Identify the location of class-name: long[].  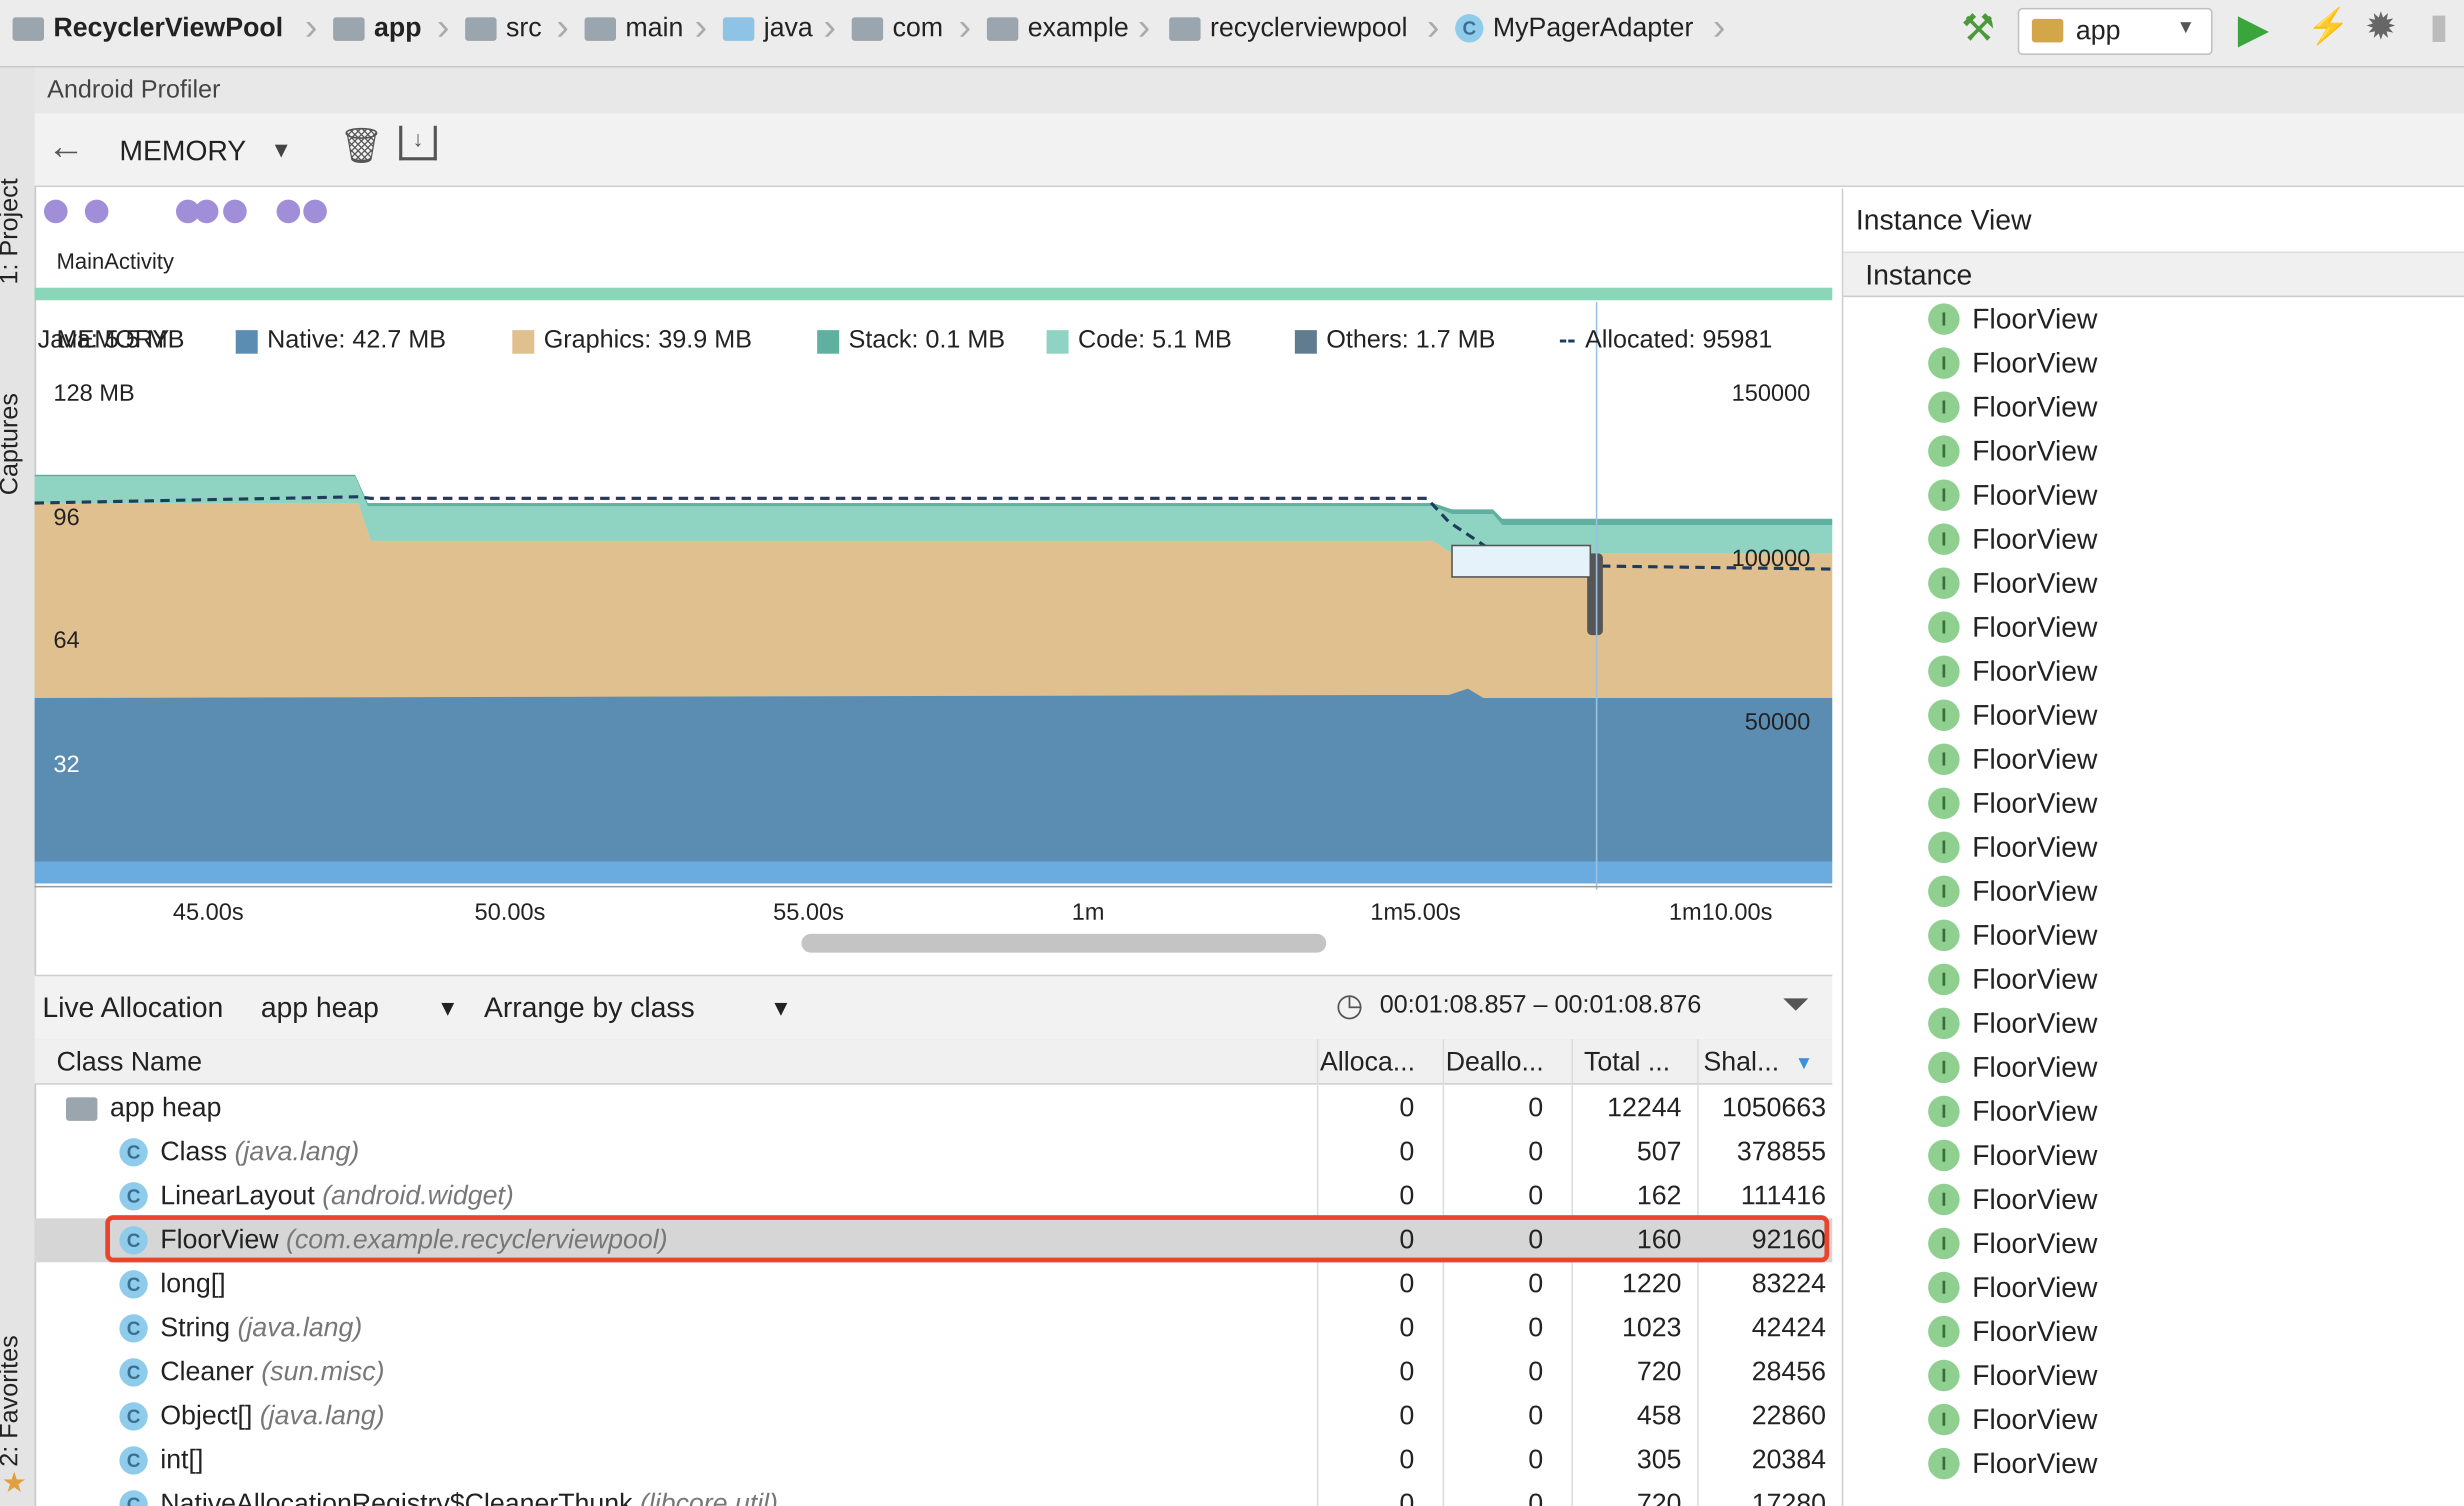
(193, 1283).